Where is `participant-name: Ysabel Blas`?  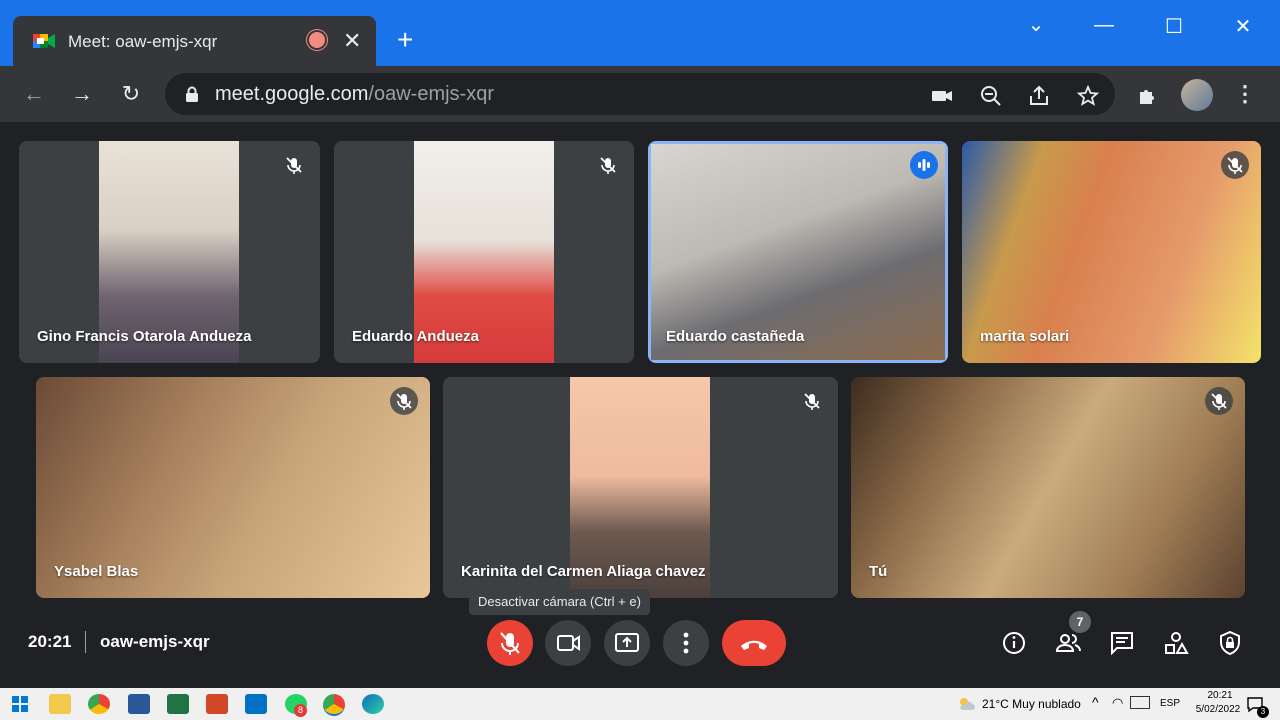 participant-name: Ysabel Blas is located at coordinates (96, 571).